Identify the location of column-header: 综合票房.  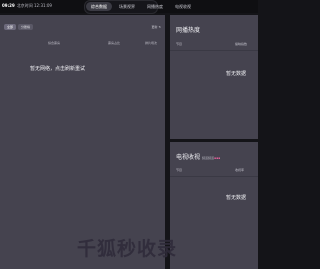
(54, 43).